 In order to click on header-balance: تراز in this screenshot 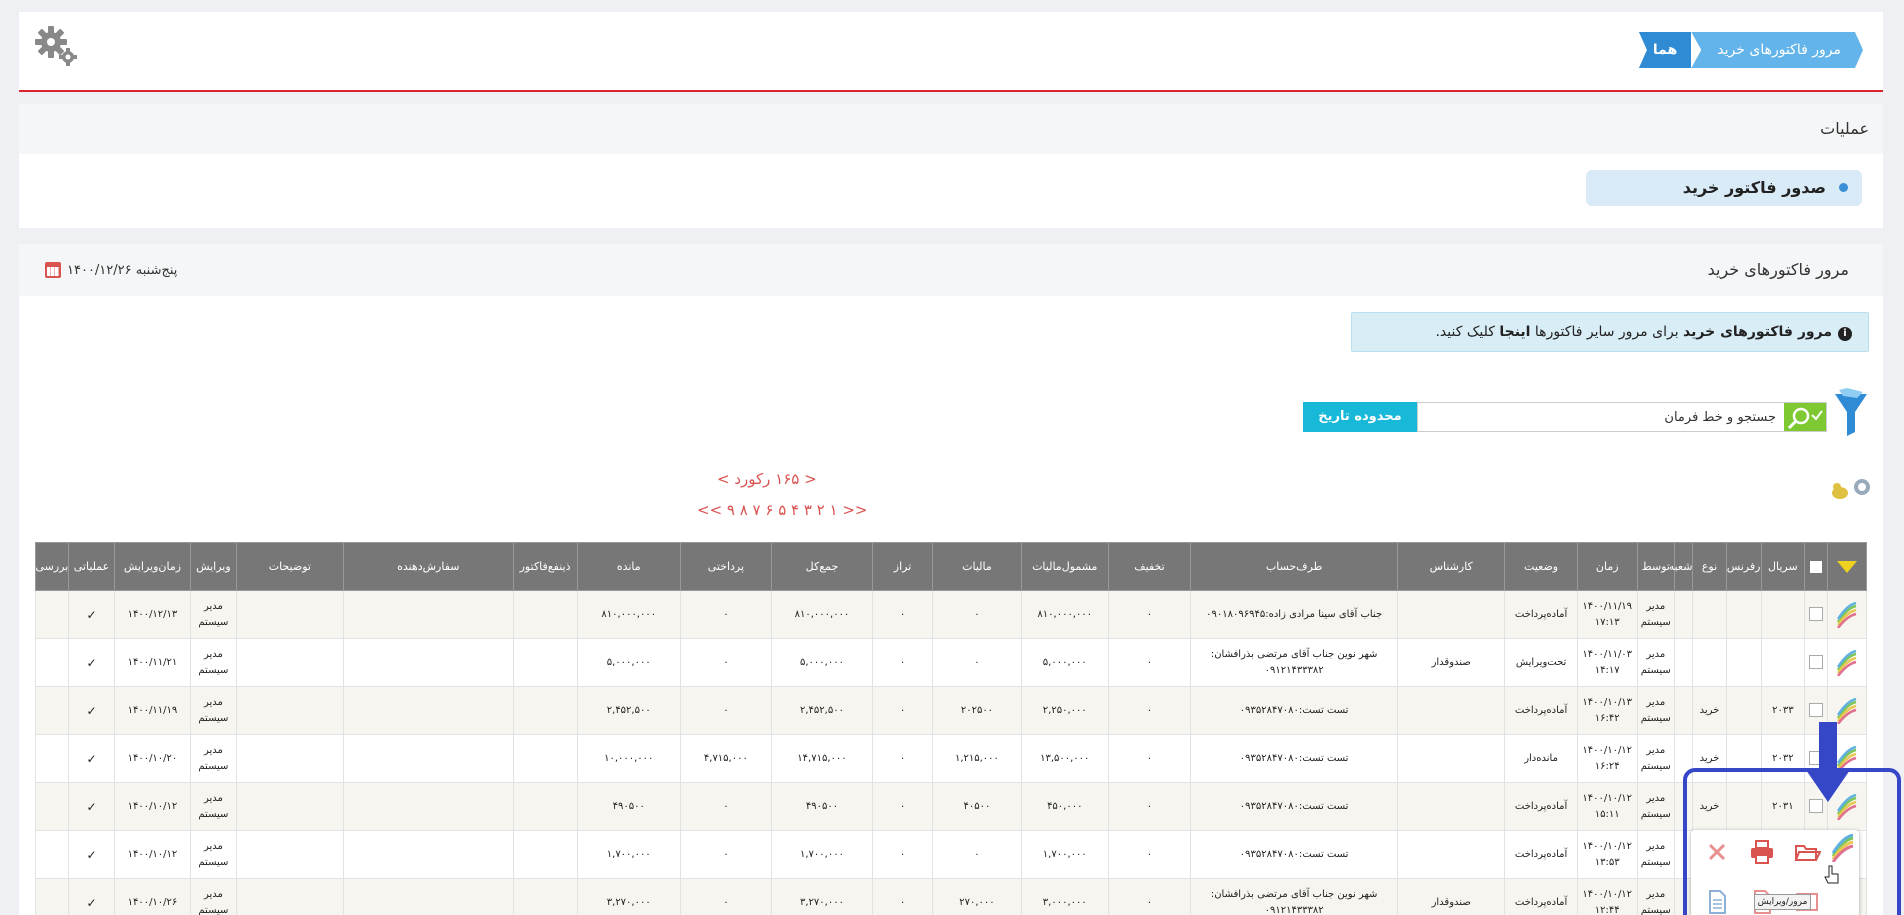, I will do `click(903, 566)`.